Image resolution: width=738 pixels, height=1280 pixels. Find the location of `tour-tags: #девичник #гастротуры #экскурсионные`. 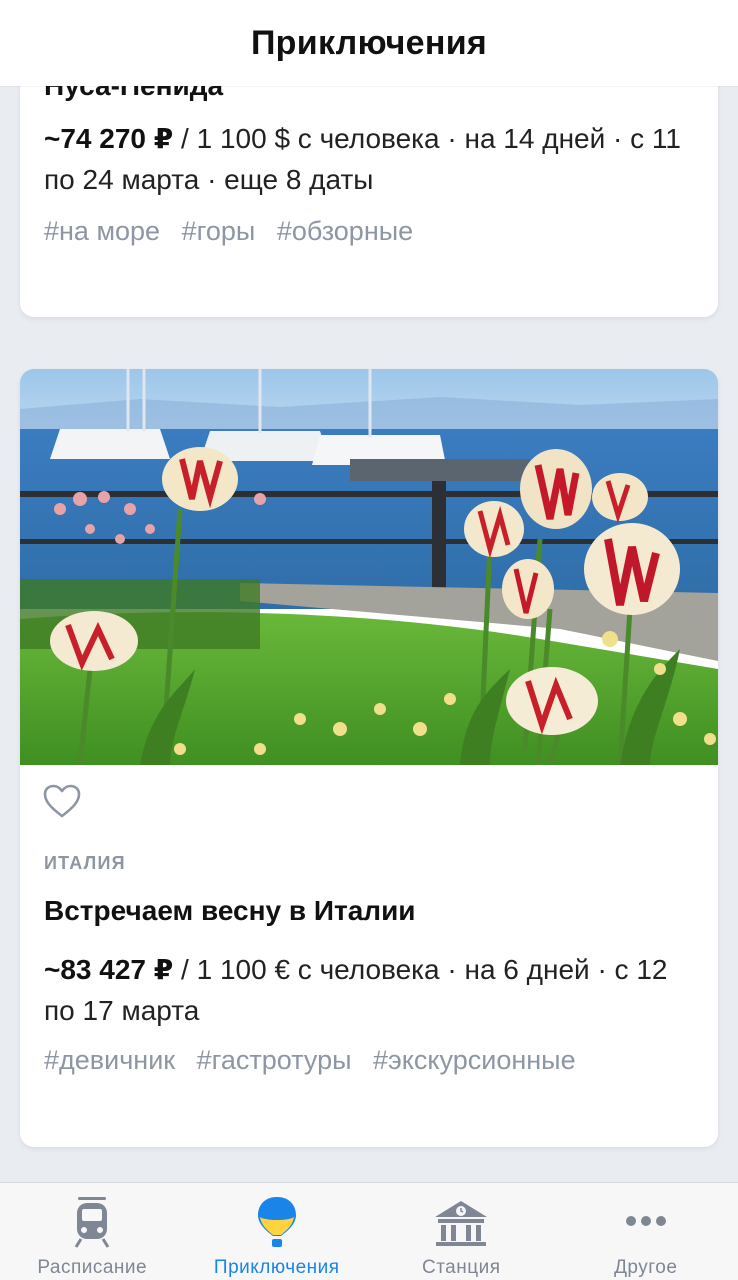

tour-tags: #девичник #гастротуры #экскурсионные is located at coordinates (317, 1060).